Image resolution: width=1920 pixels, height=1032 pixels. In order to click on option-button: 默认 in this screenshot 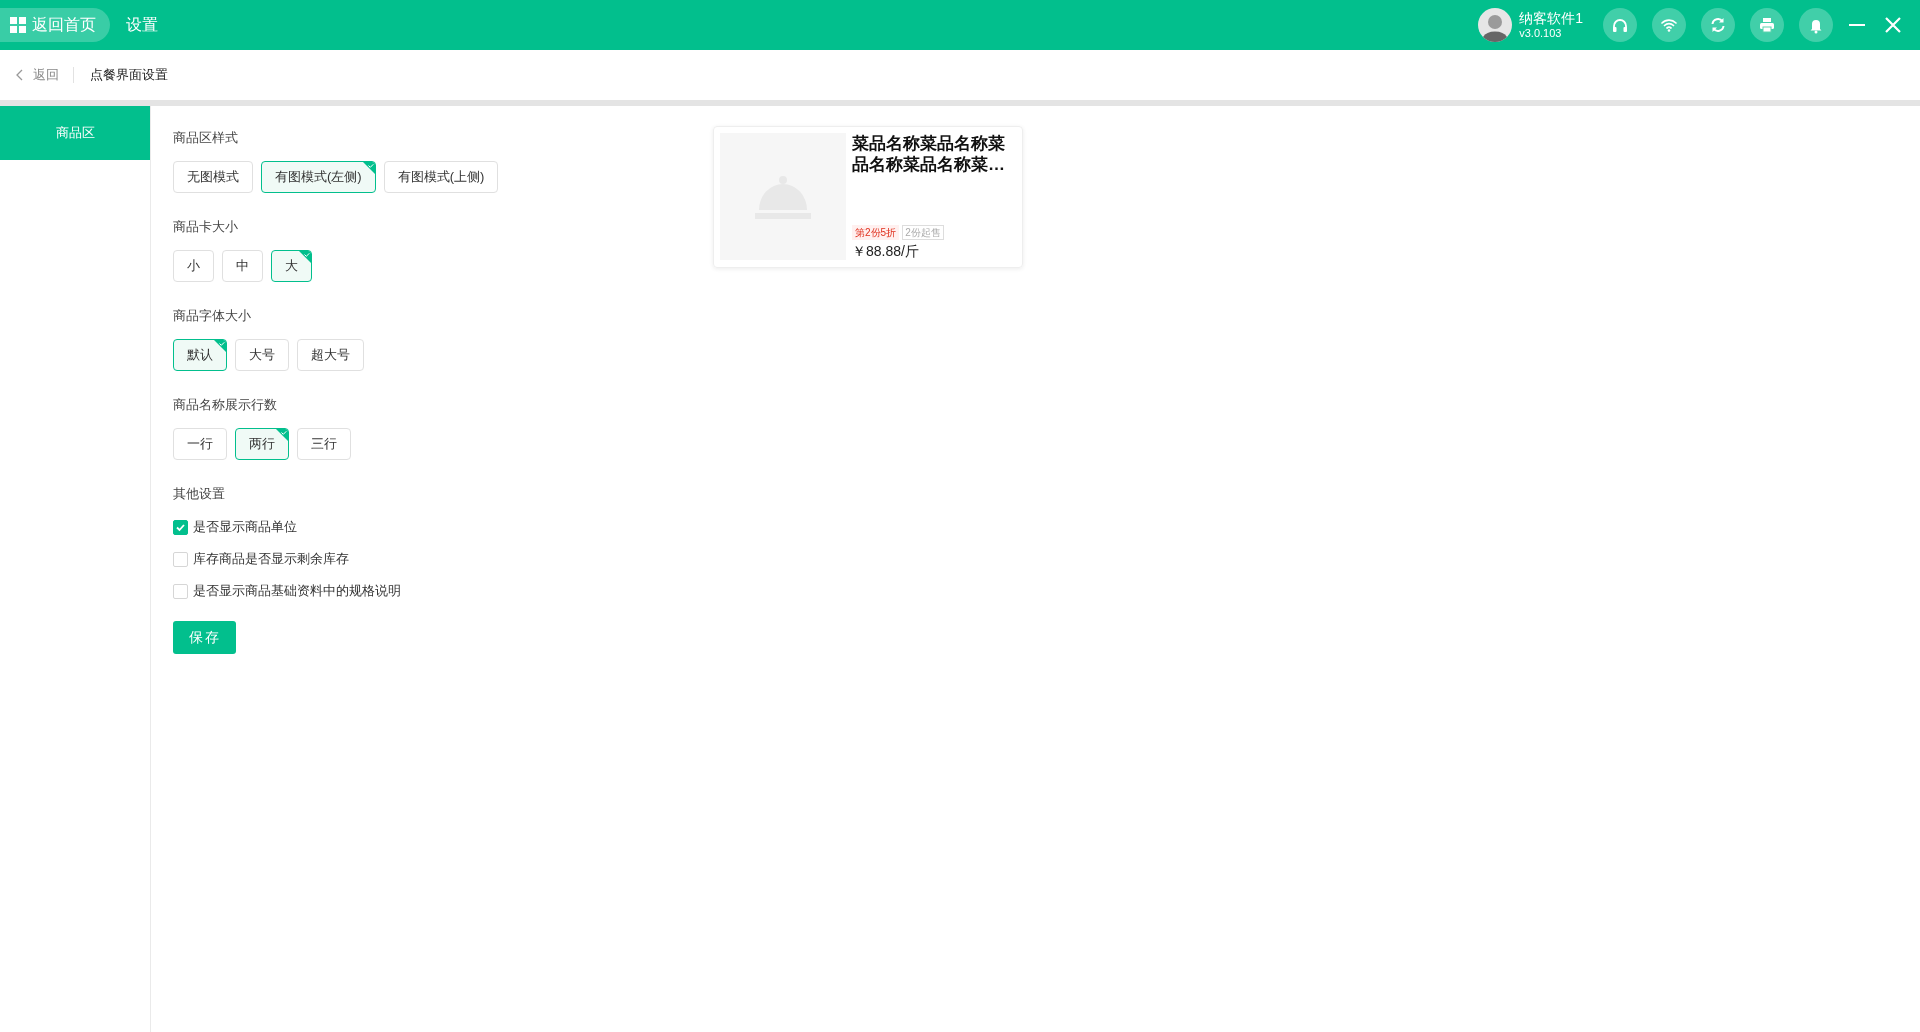, I will do `click(200, 355)`.